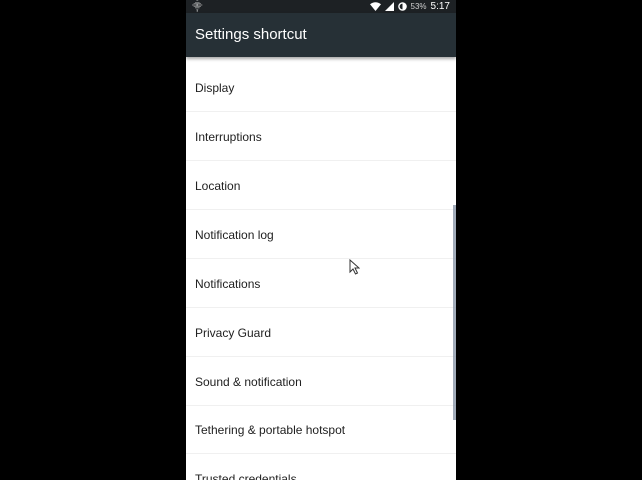 Image resolution: width=642 pixels, height=480 pixels. I want to click on list-item-interruptions: Interruptions, so click(321, 137).